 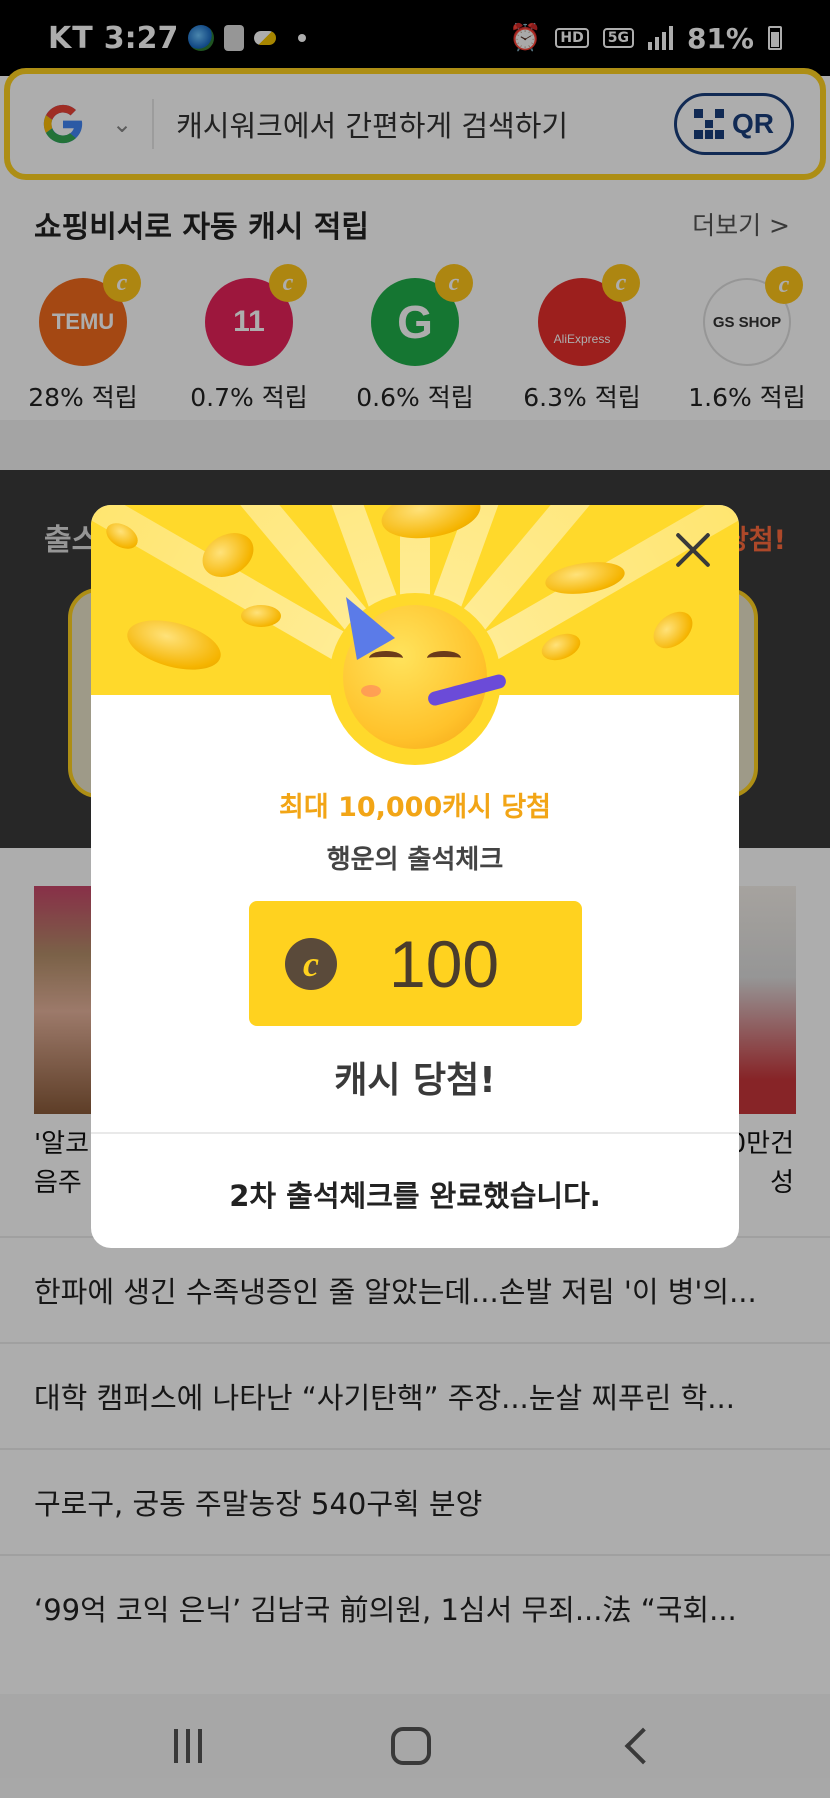 What do you see at coordinates (444, 963) in the screenshot?
I see `prize-amount: 100` at bounding box center [444, 963].